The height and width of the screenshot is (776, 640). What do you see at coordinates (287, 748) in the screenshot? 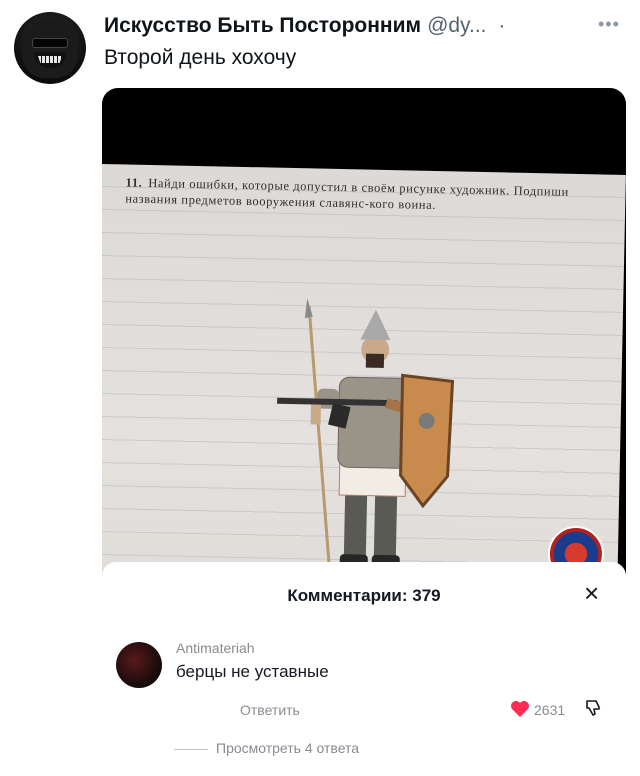
I see `view-replies-link: Просмотреть 4 ответа` at bounding box center [287, 748].